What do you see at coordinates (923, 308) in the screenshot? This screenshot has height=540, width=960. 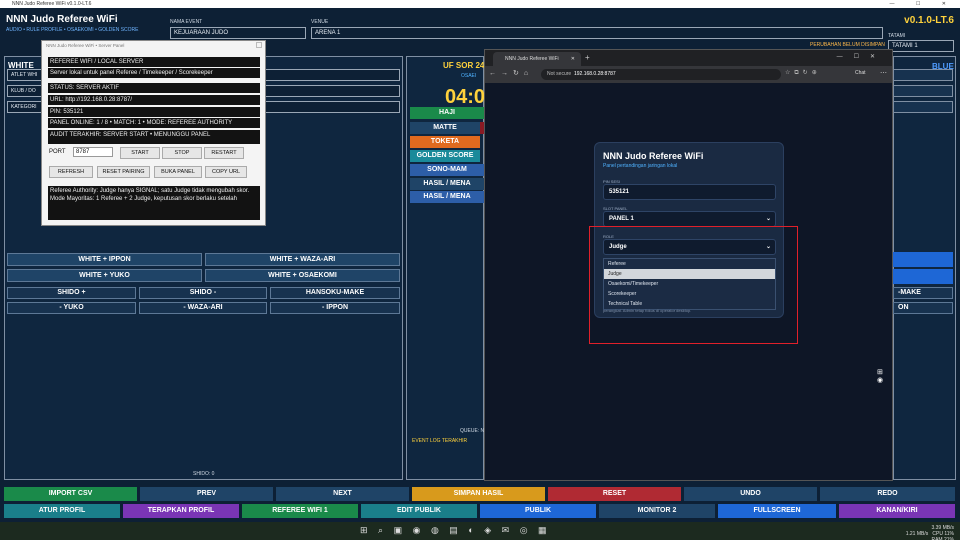 I see `blue-minus-ippon-button: ON` at bounding box center [923, 308].